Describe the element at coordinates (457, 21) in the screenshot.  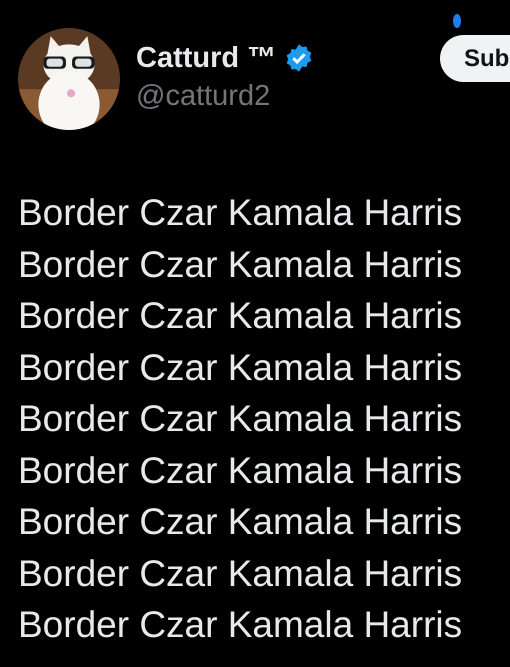
I see `notification-dot` at that location.